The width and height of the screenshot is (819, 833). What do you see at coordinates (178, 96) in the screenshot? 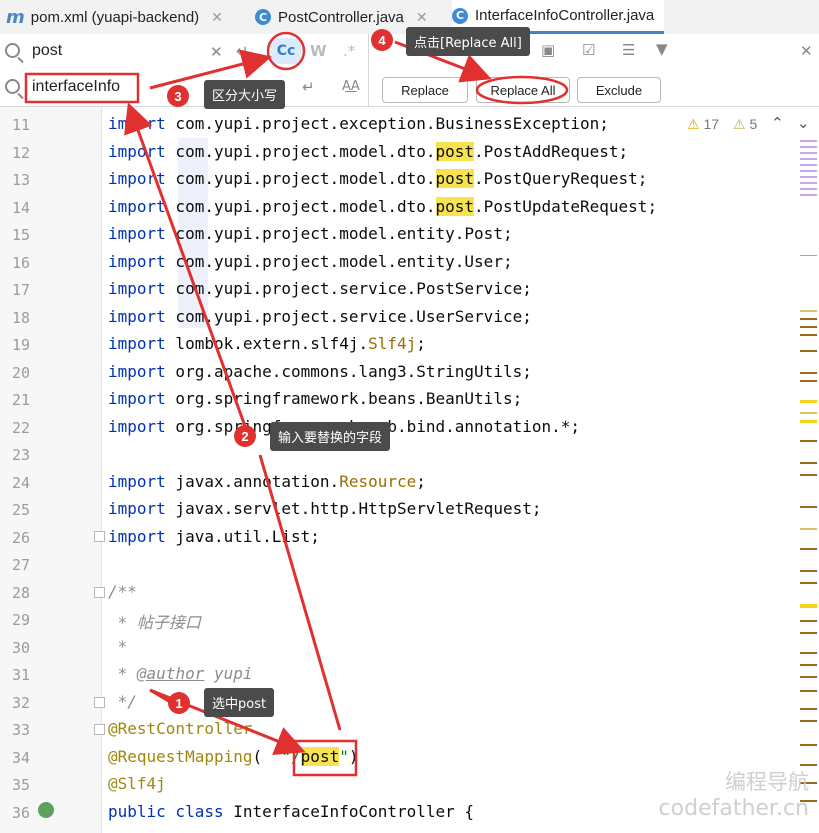
I see `callout-badge-3: 3` at bounding box center [178, 96].